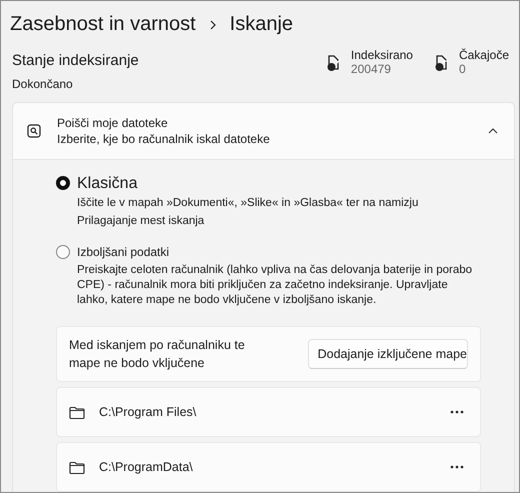  What do you see at coordinates (75, 61) in the screenshot?
I see `status-title: Stanje indeksiranje` at bounding box center [75, 61].